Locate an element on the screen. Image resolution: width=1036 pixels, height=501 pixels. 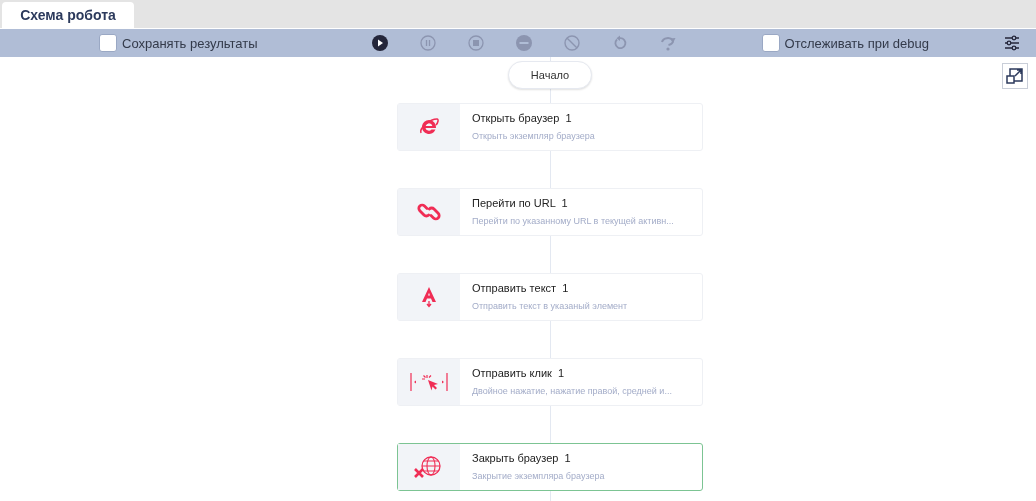
checkbox-label: Сохранять результаты is located at coordinates (190, 43).